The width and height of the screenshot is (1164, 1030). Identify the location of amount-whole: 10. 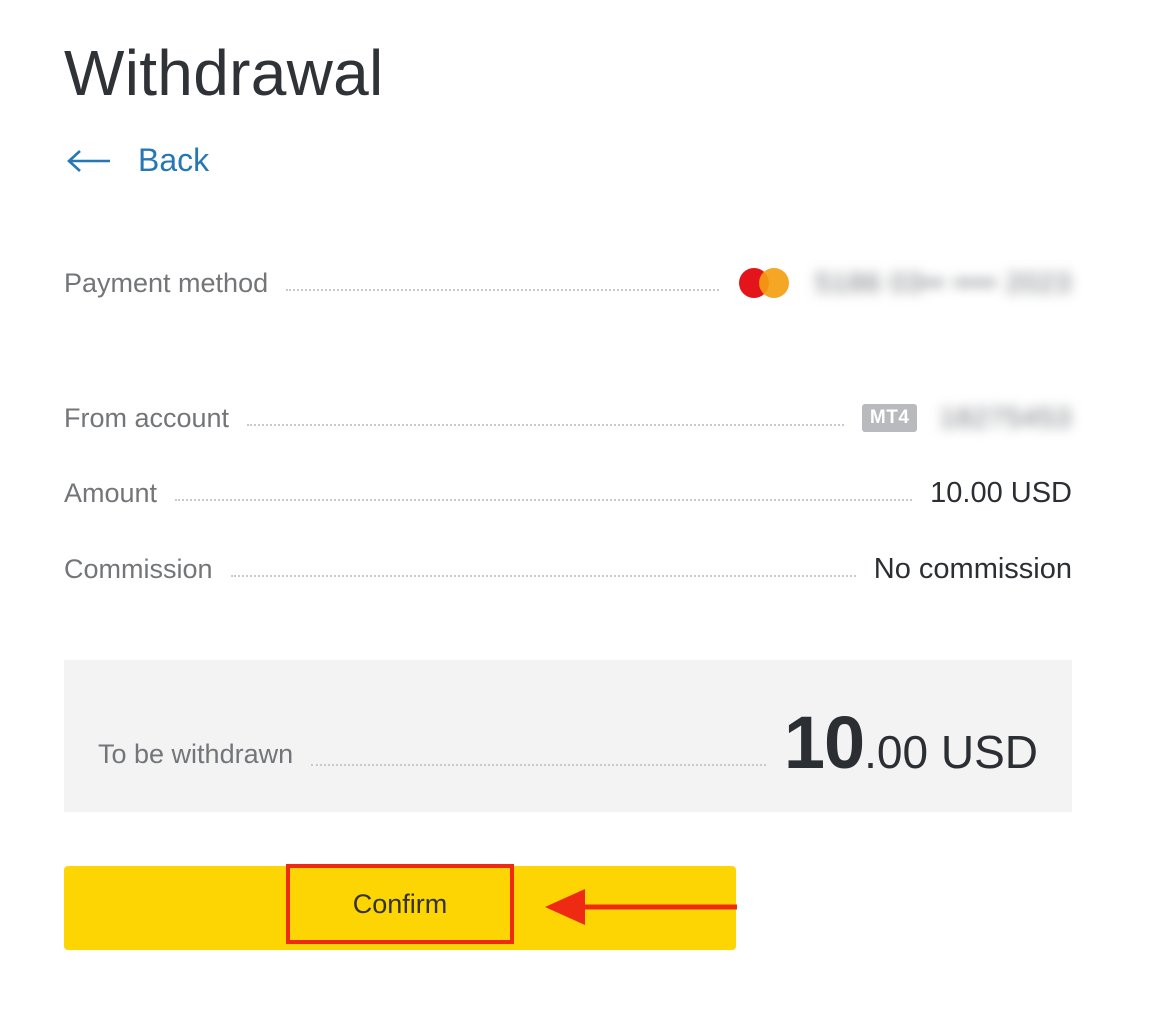
(824, 742).